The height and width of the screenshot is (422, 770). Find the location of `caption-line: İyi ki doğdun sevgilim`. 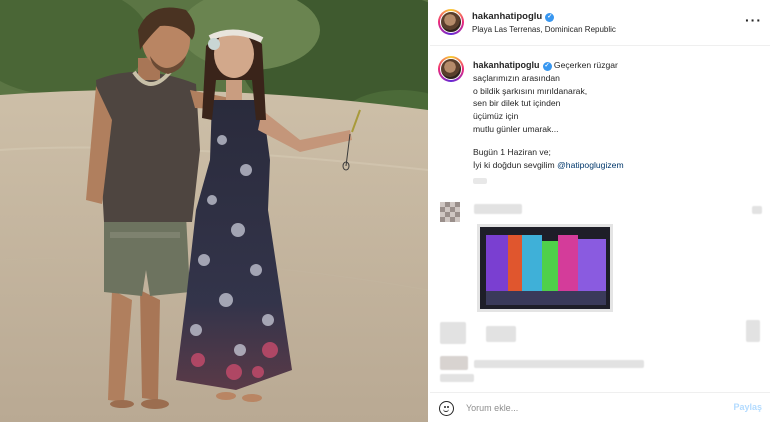

caption-line: İyi ki doğdun sevgilim is located at coordinates (514, 164).